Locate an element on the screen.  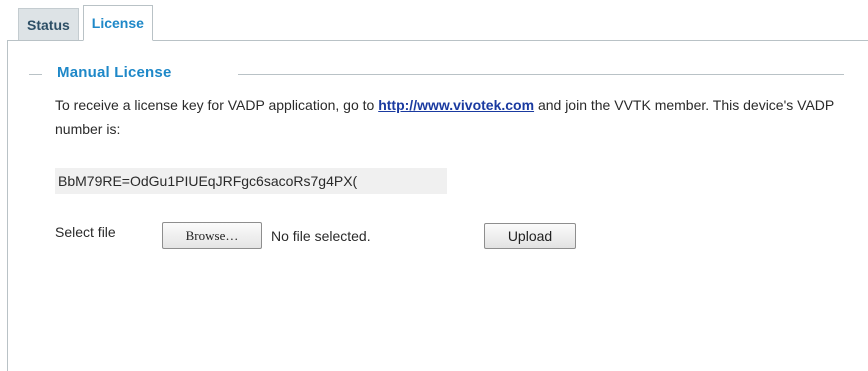
upload-button: Upload is located at coordinates (530, 236).